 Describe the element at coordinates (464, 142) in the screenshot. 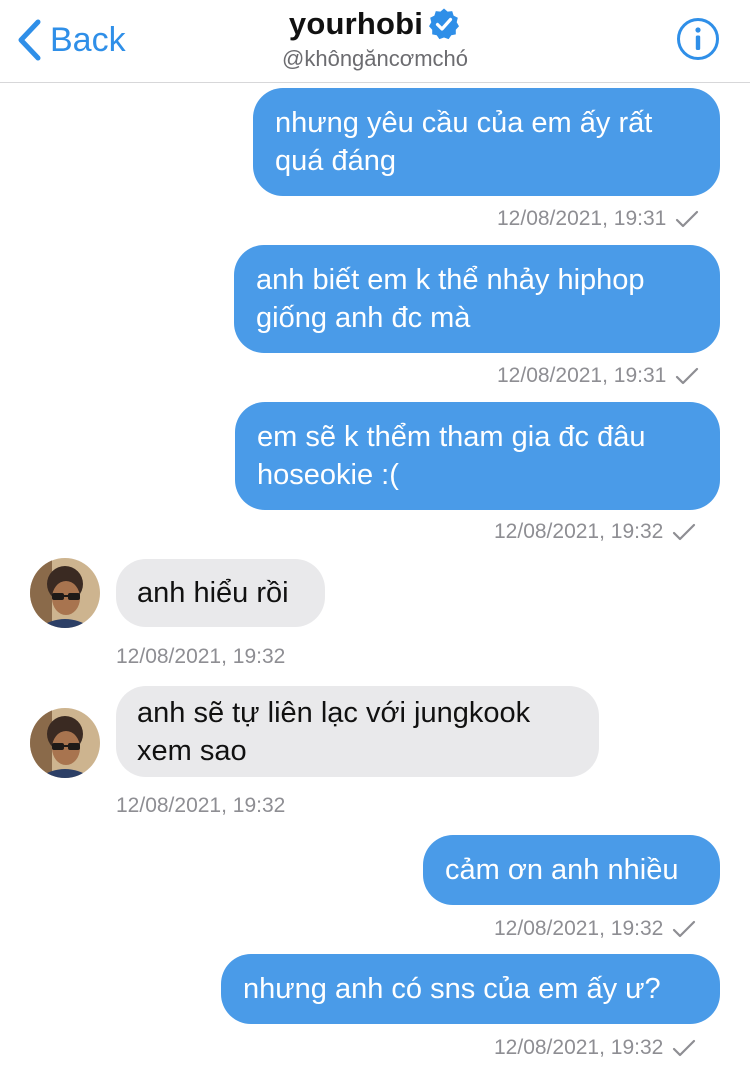

I see `message-text: nhưng yêu cầu của em ấy rất quá đáng` at that location.